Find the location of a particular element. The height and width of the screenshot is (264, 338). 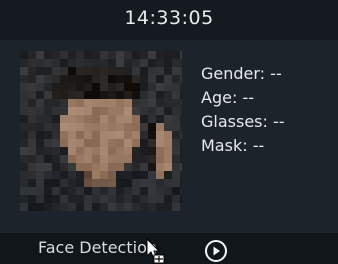

move-cursor-icon is located at coordinates (155, 251).